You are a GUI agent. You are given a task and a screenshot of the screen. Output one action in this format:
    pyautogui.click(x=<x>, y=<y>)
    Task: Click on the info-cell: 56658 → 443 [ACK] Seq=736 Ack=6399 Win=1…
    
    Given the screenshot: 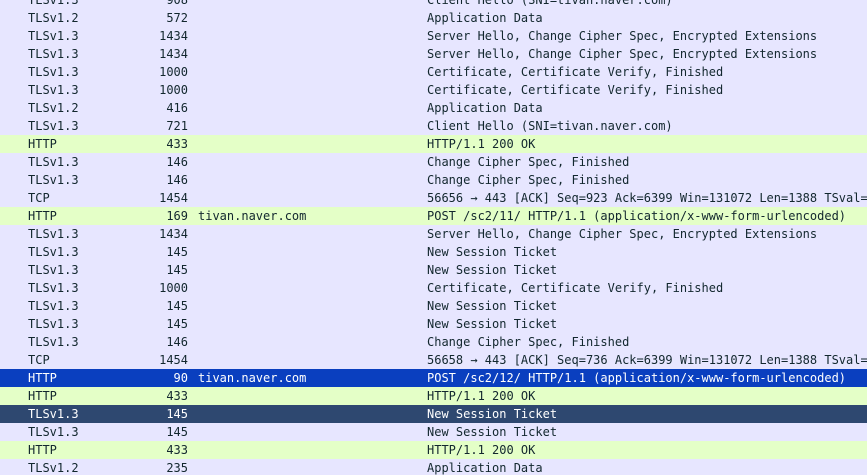 What is the action you would take?
    pyautogui.click(x=647, y=360)
    